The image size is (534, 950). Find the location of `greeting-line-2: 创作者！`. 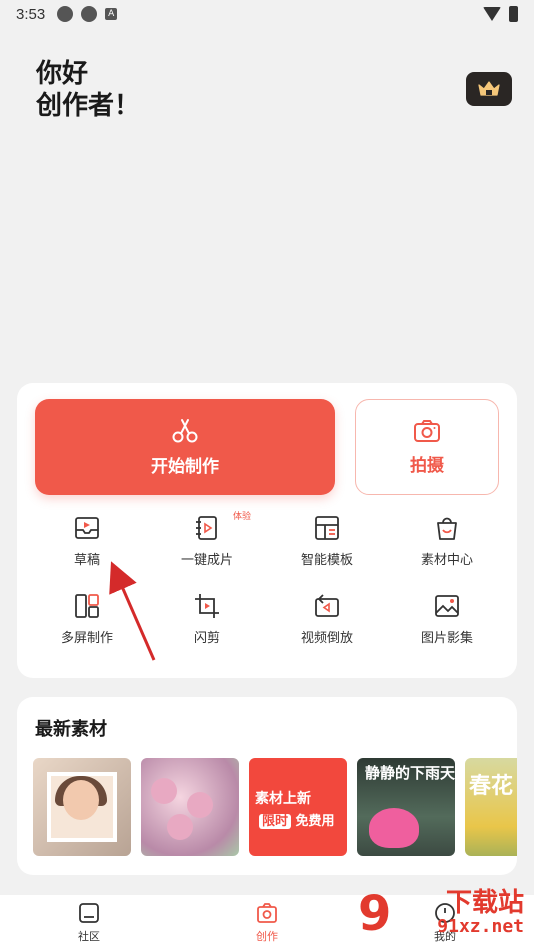

greeting-line-2: 创作者！ is located at coordinates (88, 106).